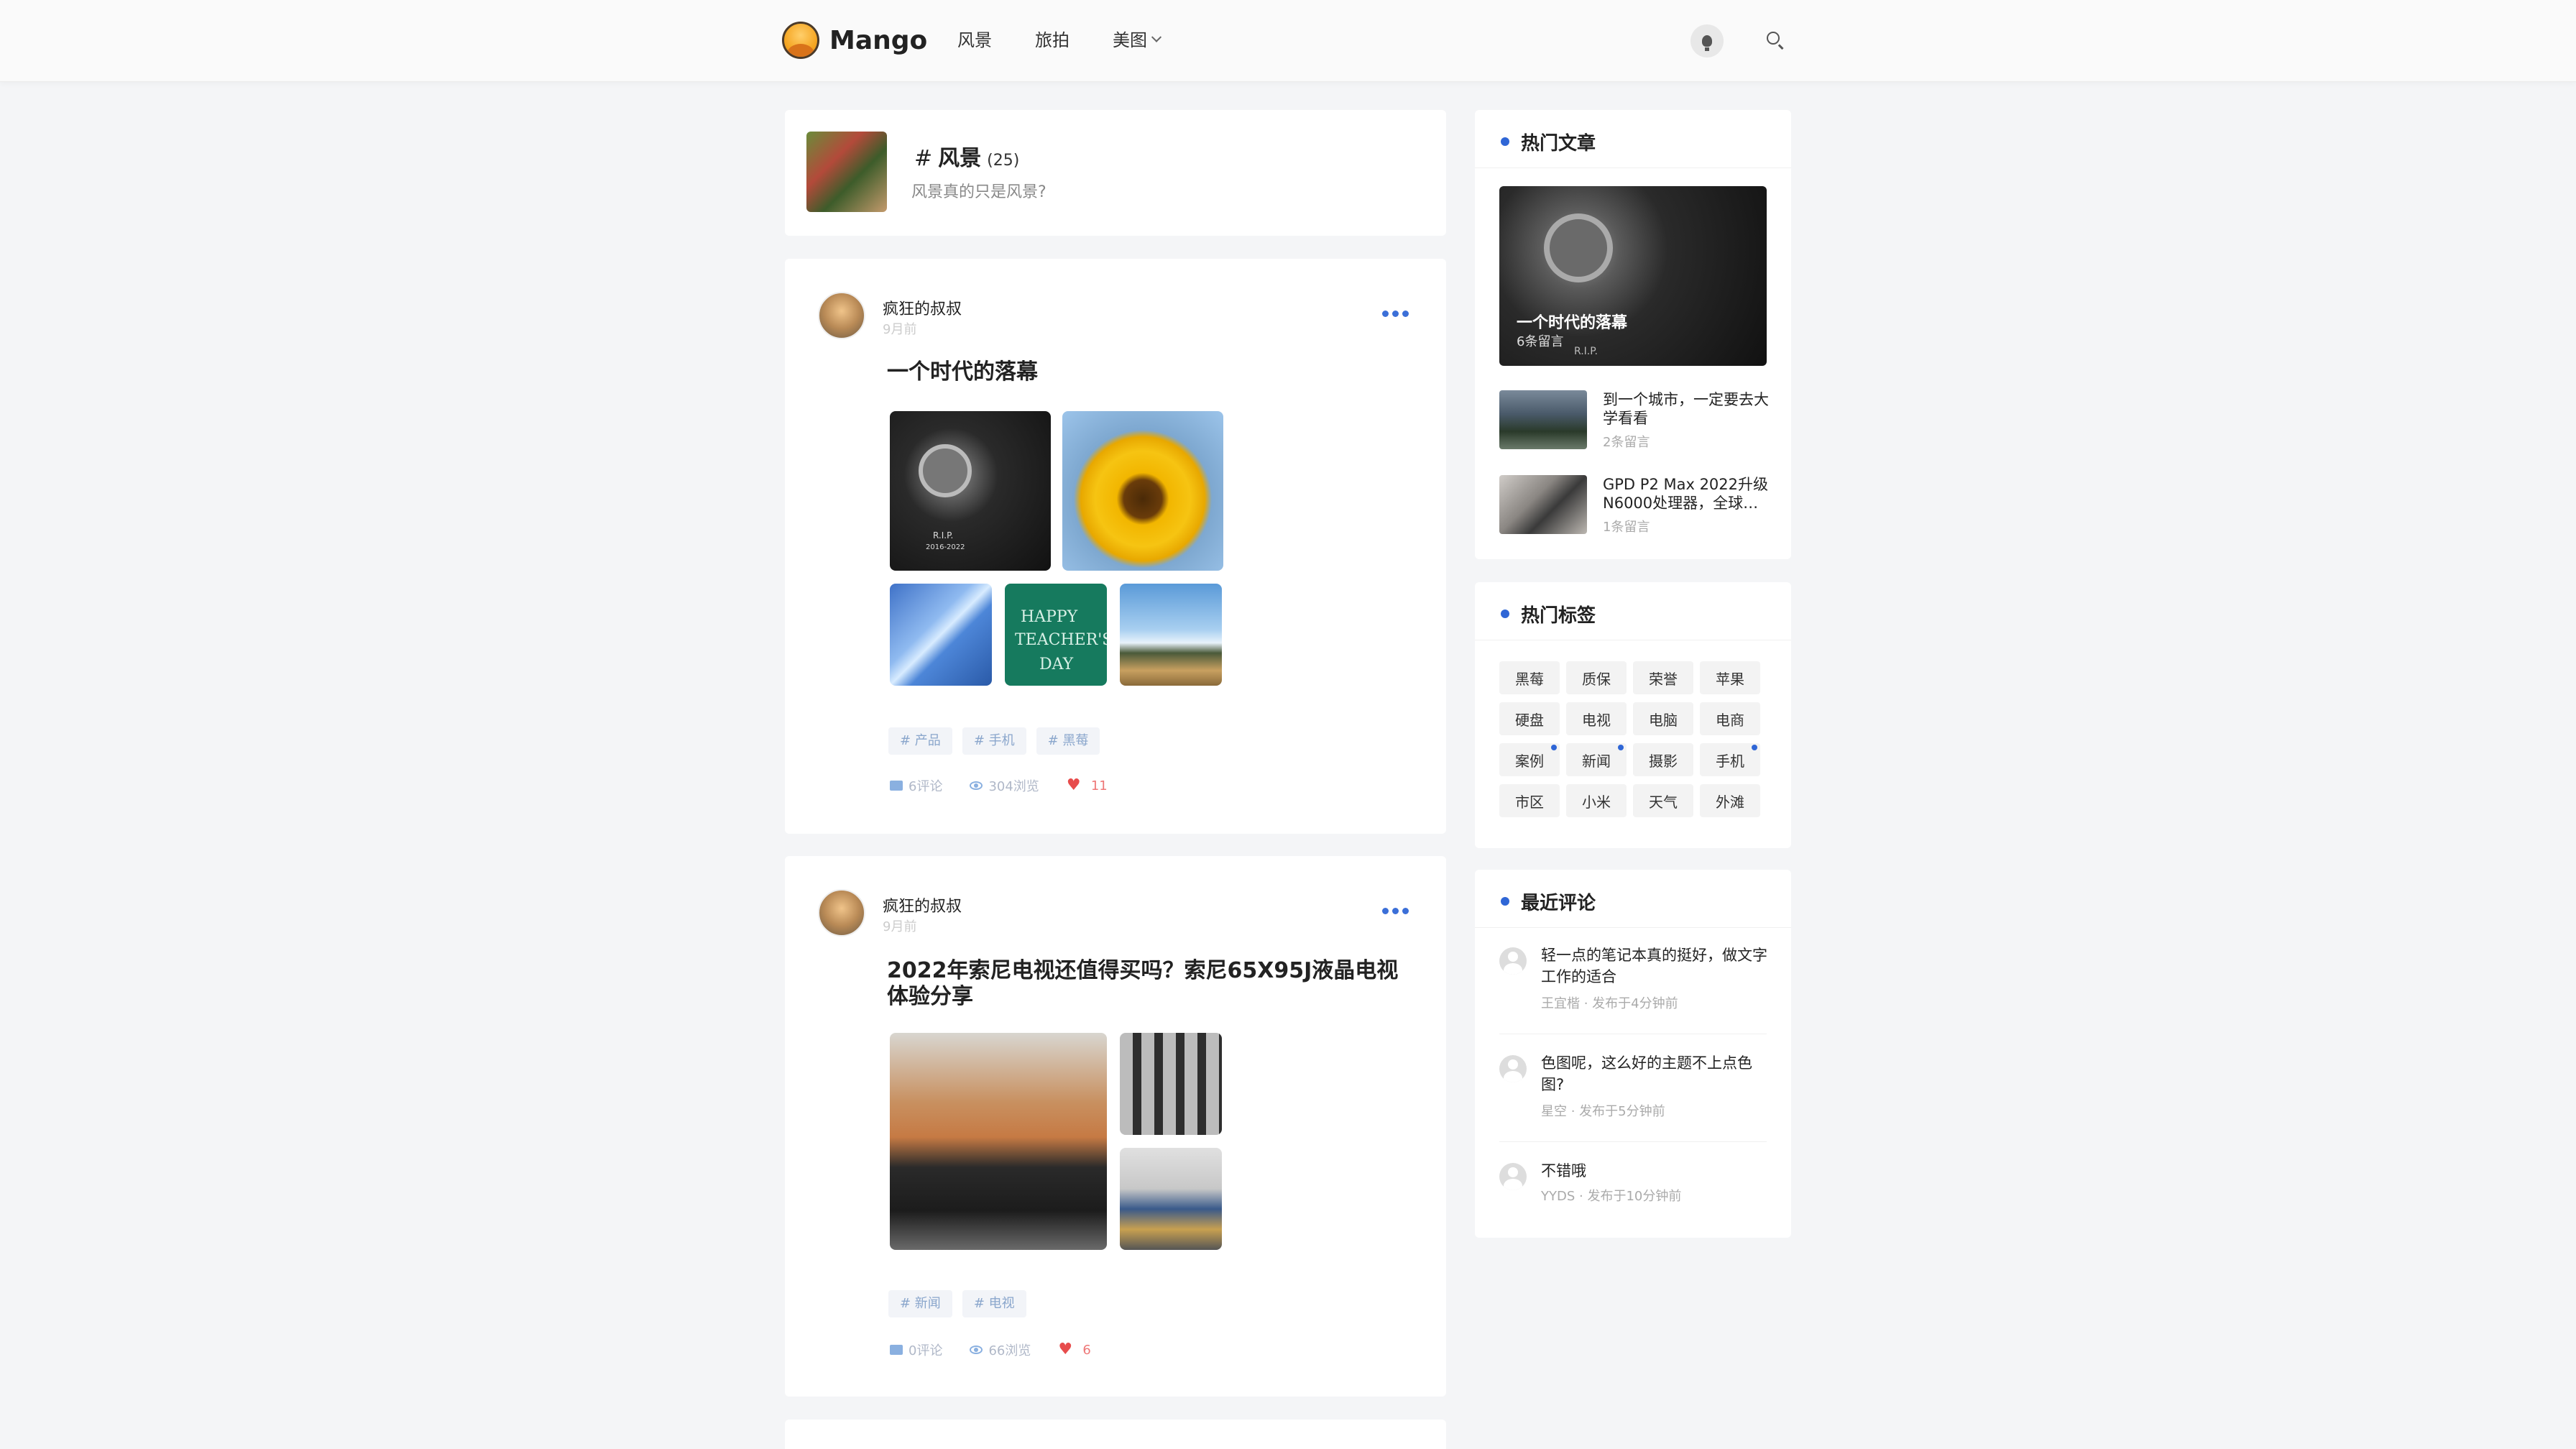 This screenshot has height=1449, width=2576. What do you see at coordinates (1626, 442) in the screenshot?
I see `hot-article-comments: 2条留言` at bounding box center [1626, 442].